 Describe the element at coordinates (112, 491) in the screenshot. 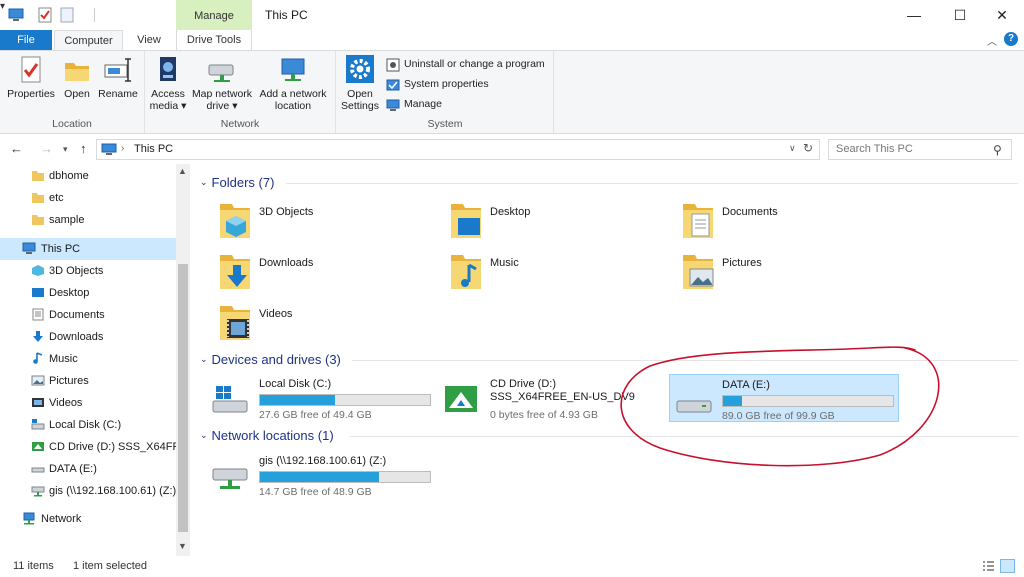

I see `nav-item-label: gis (\\192.168.100.61) (Z:)` at that location.